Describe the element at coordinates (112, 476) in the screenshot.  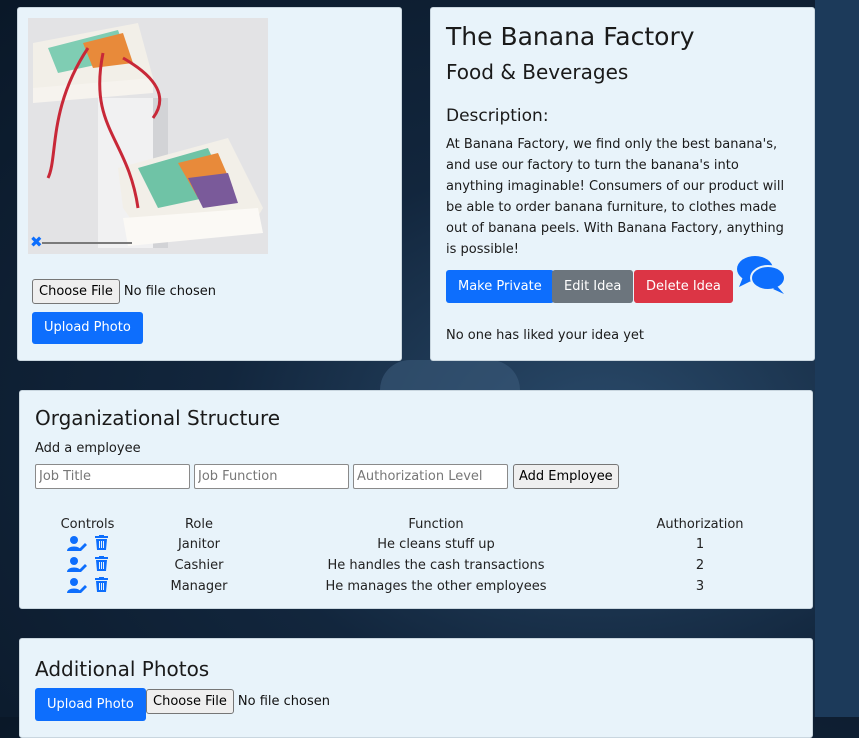
I see `job-title-input` at that location.